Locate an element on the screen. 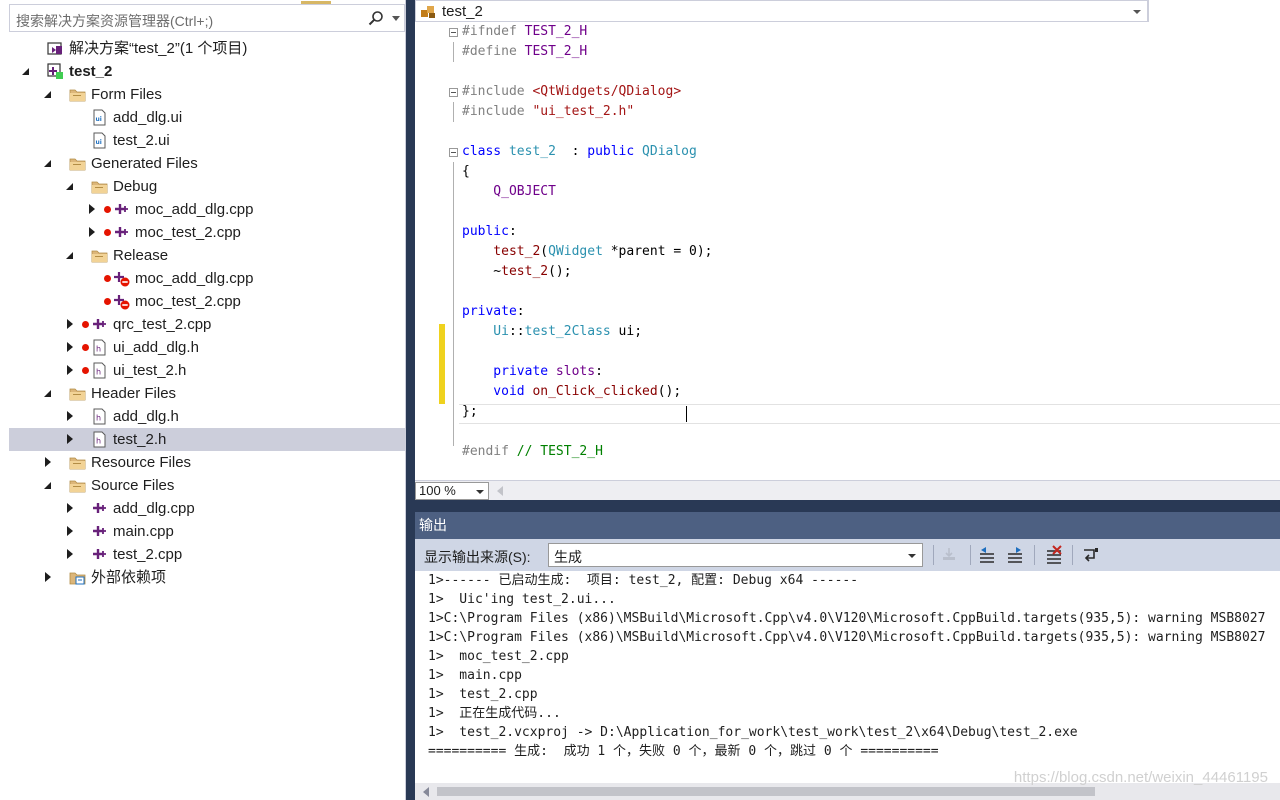 The width and height of the screenshot is (1280, 800). code-token: private is located at coordinates (509, 371).